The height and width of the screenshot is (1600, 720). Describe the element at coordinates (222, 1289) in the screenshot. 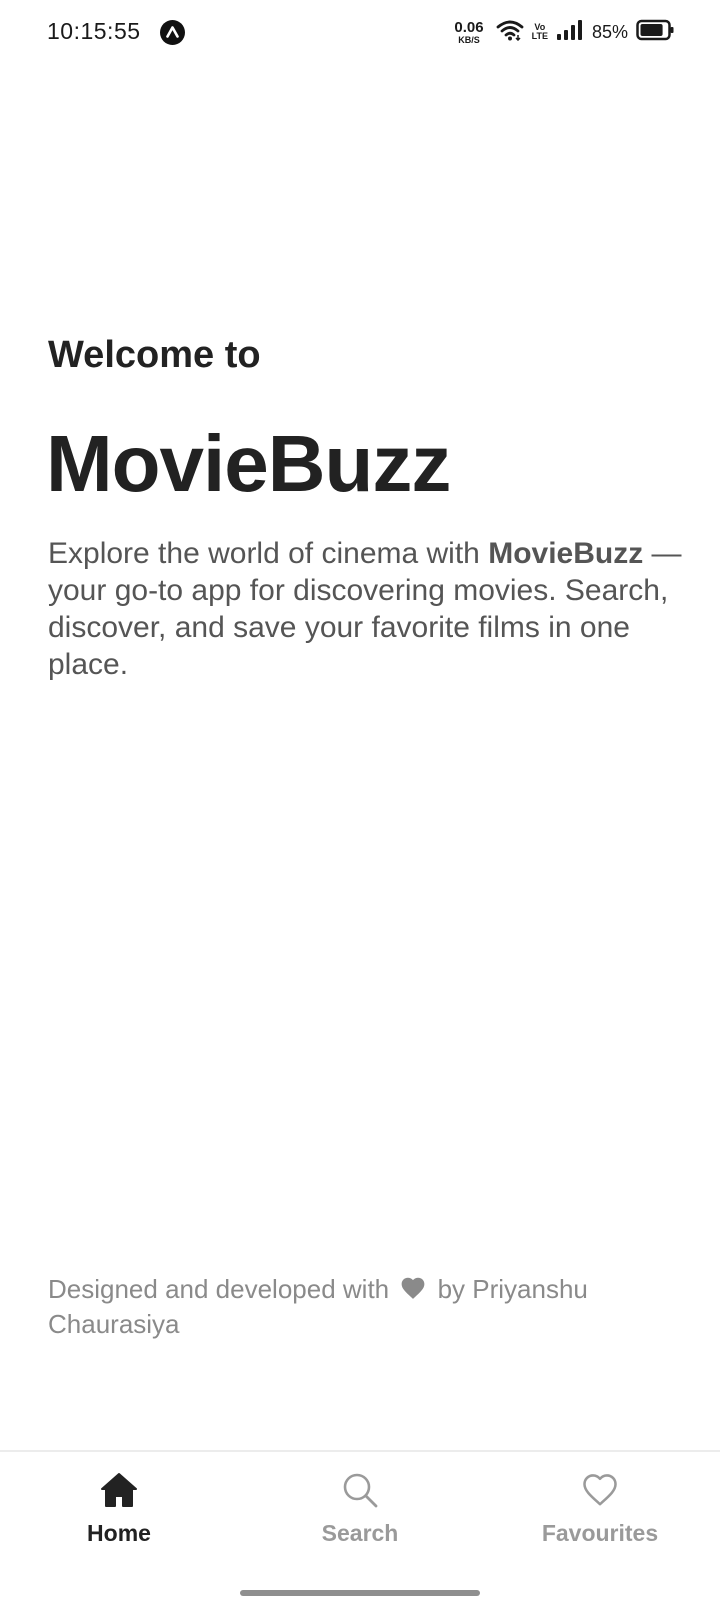

I see `credit-prefix: Designed and developed with` at that location.